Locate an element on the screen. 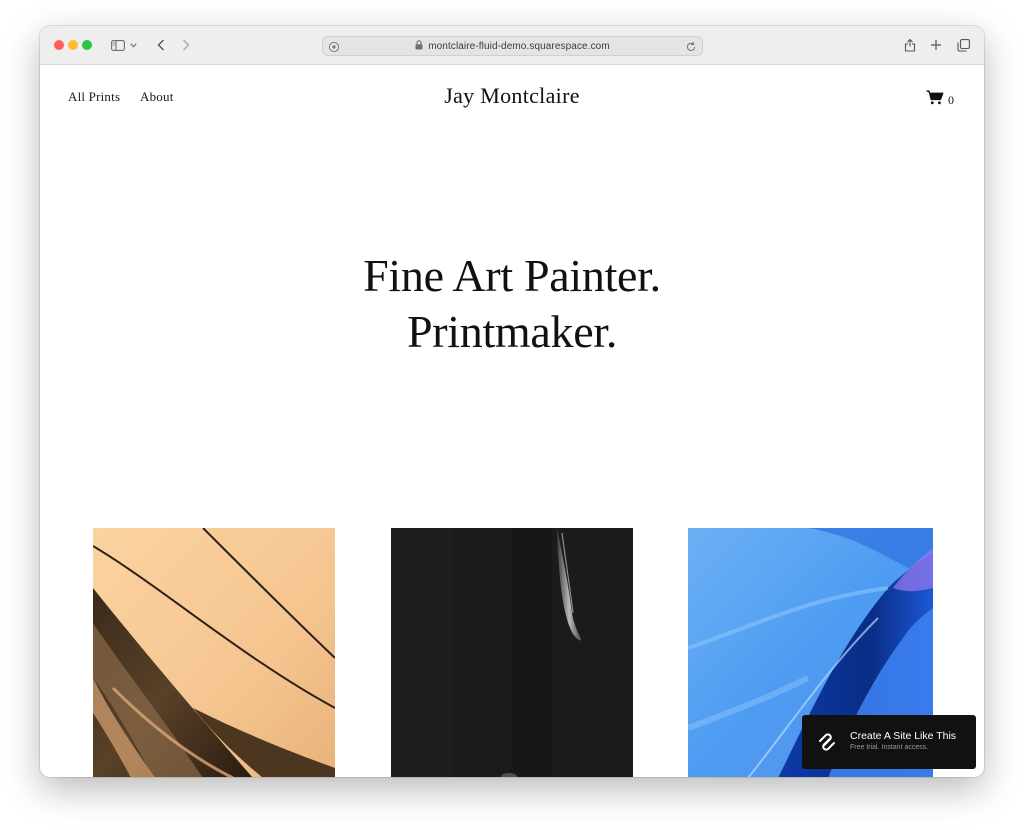  site-header: All Prints About Jay Montclaire 0 is located at coordinates (512, 101).